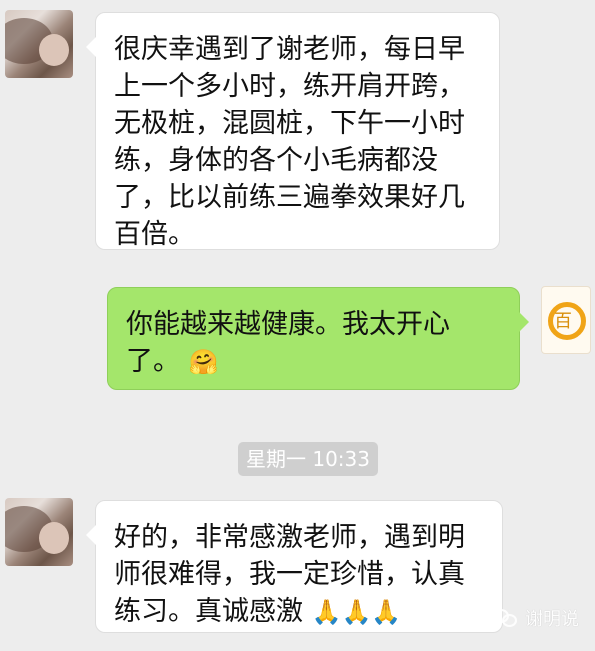 This screenshot has width=595, height=651. I want to click on sender-avatar-second, so click(39, 532).